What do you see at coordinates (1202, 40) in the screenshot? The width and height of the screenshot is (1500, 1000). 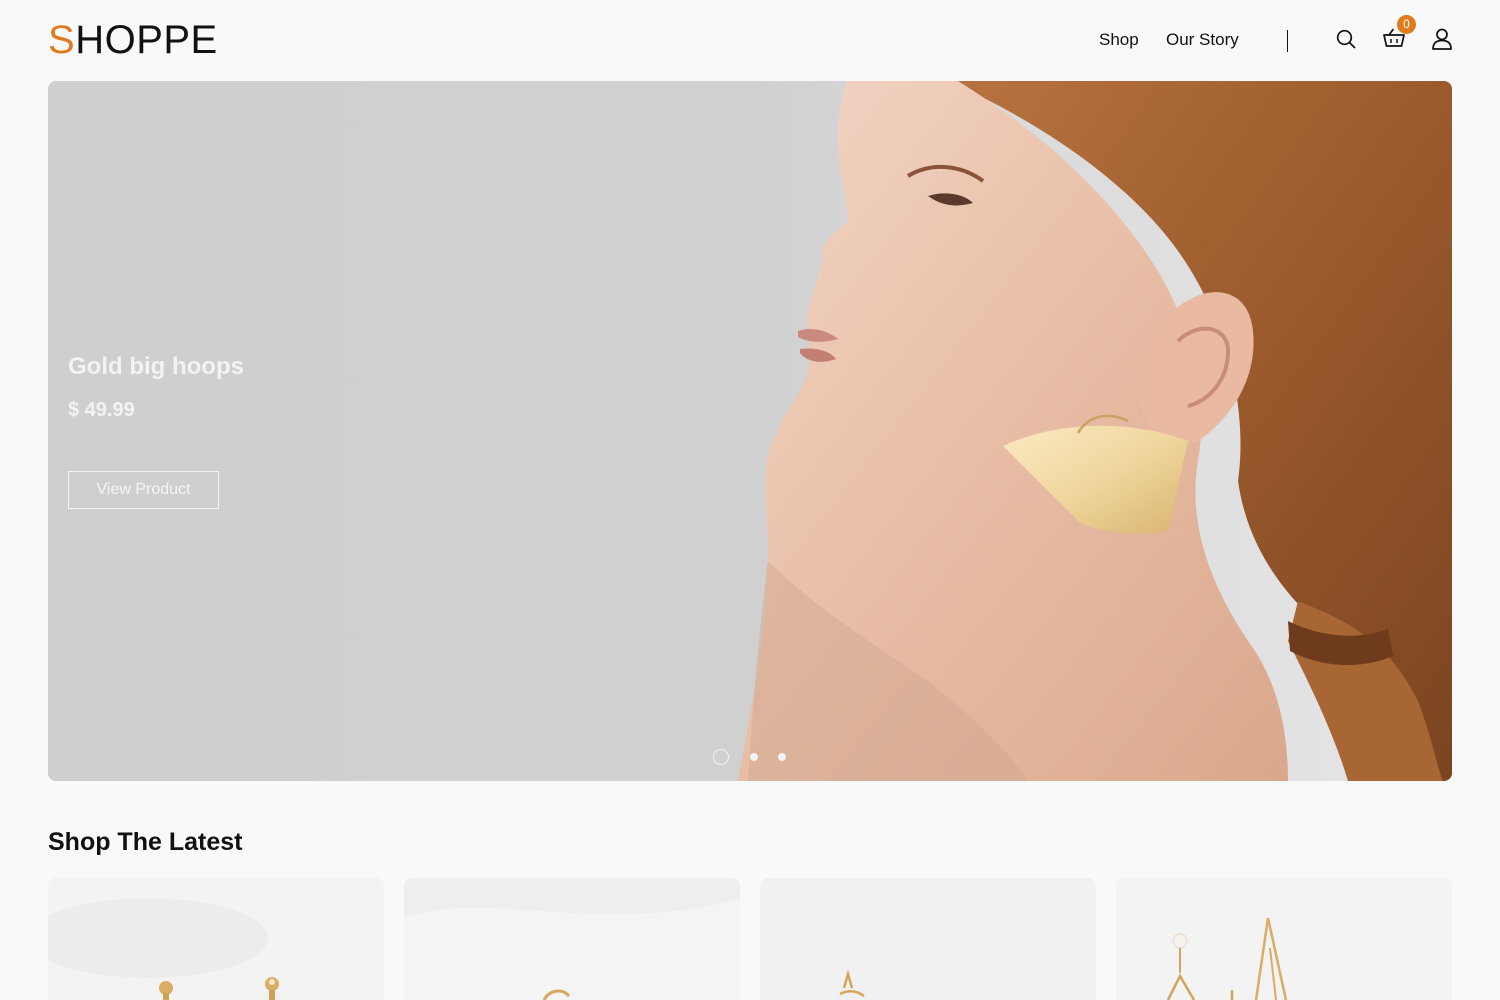 I see `nav-our-story-link: Our Story` at bounding box center [1202, 40].